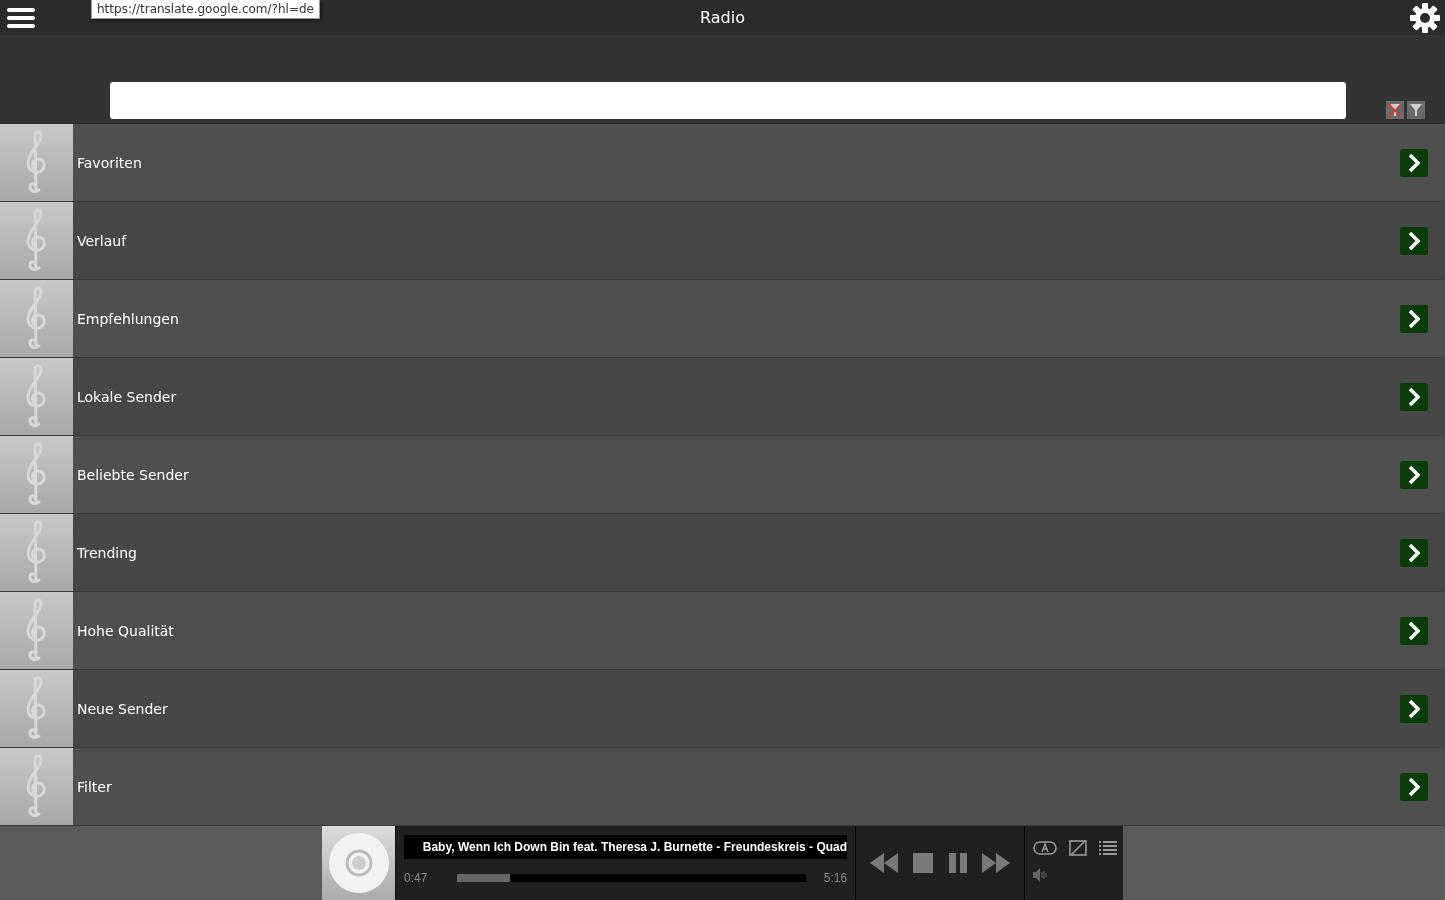 Image resolution: width=1445 pixels, height=900 pixels. Describe the element at coordinates (738, 786) in the screenshot. I see `category-label: Filter` at that location.